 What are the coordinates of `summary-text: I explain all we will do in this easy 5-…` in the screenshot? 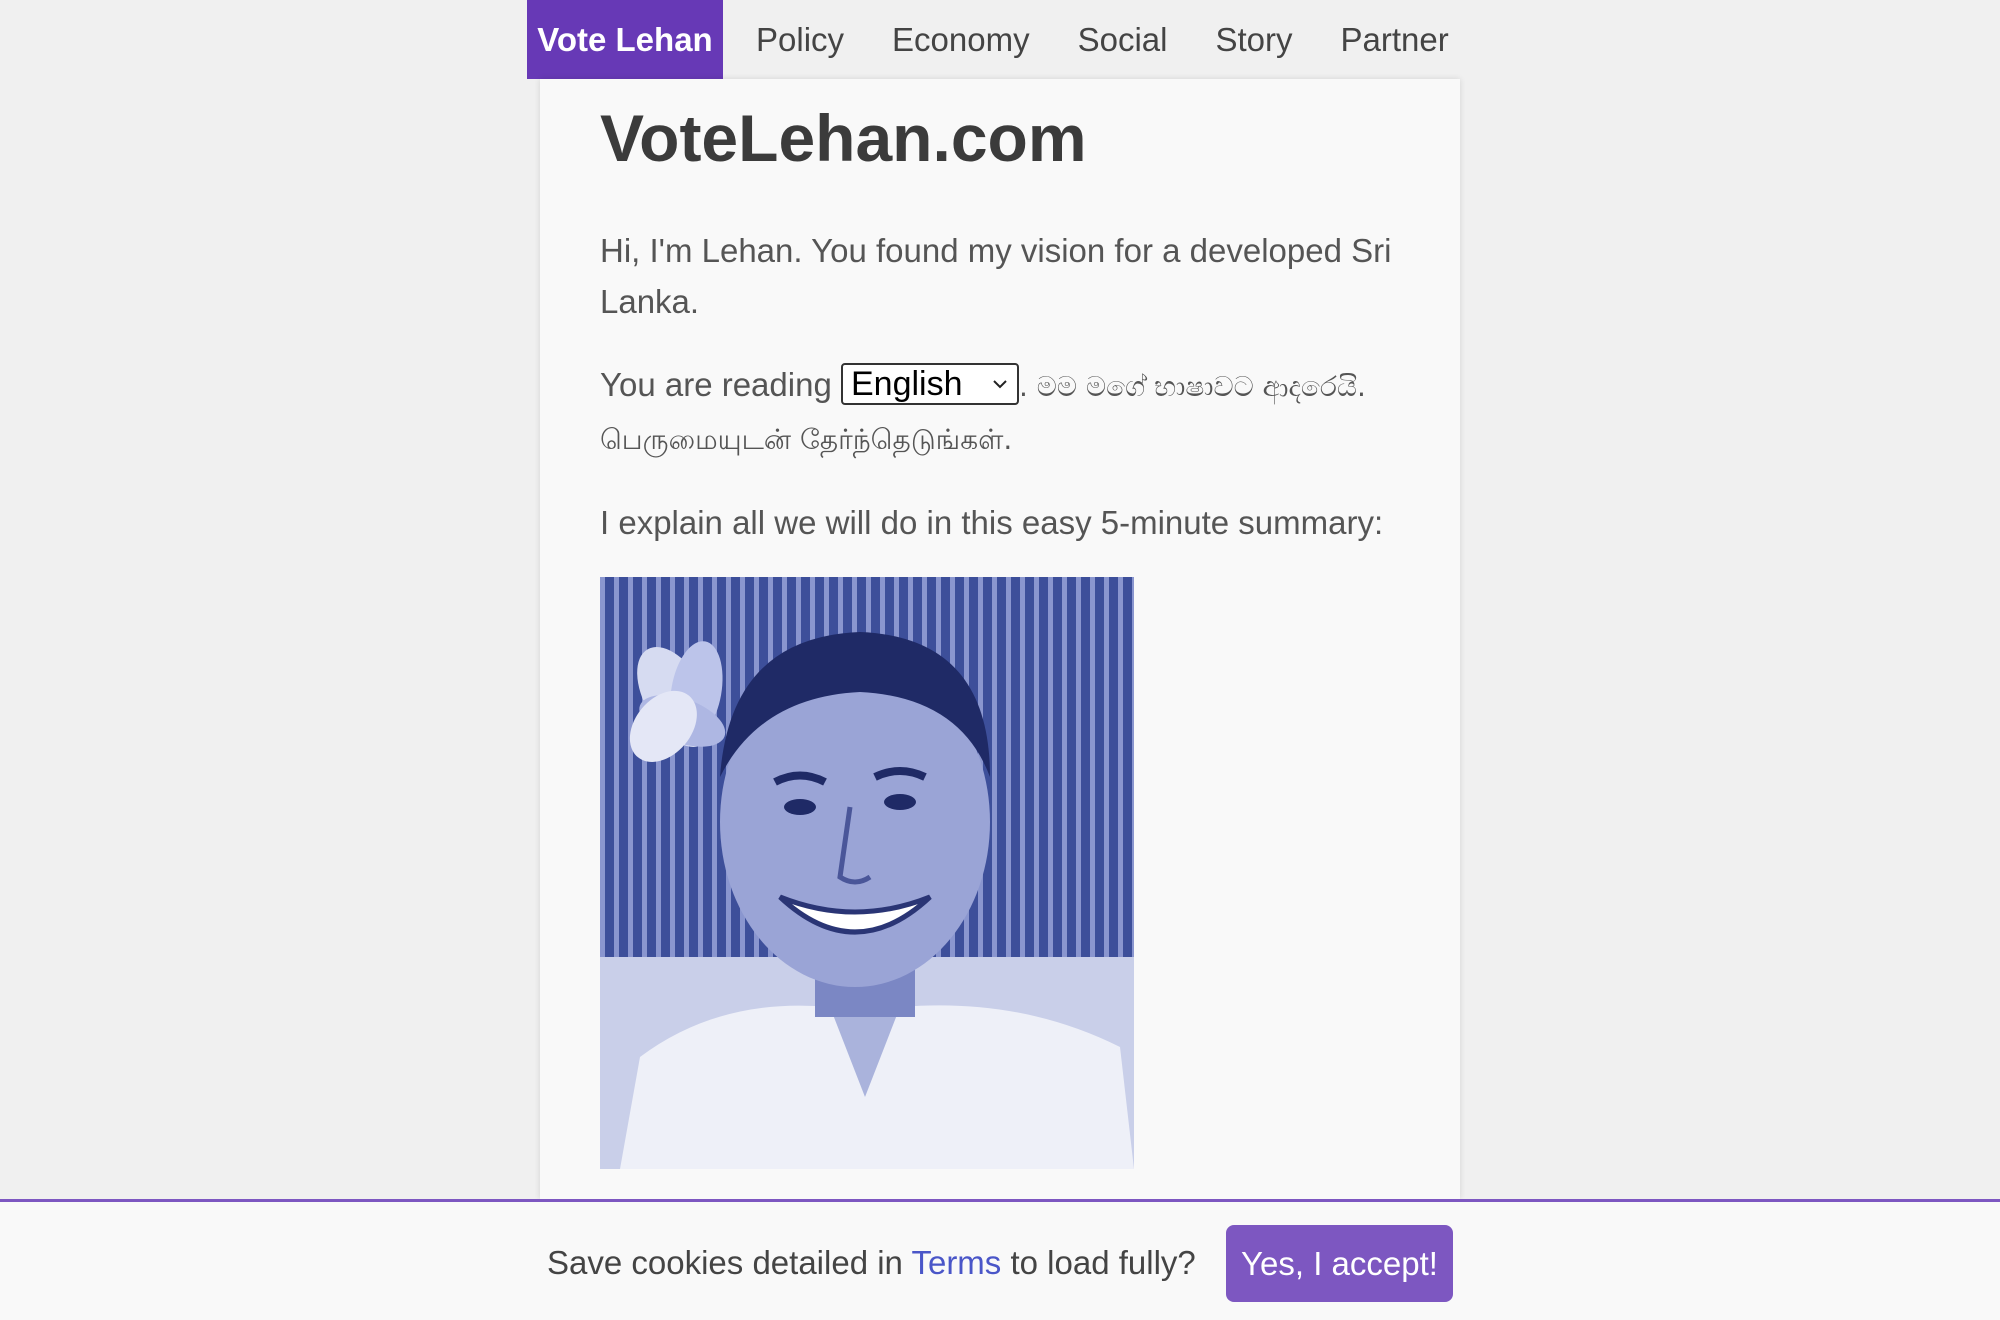 It's located at (992, 522).